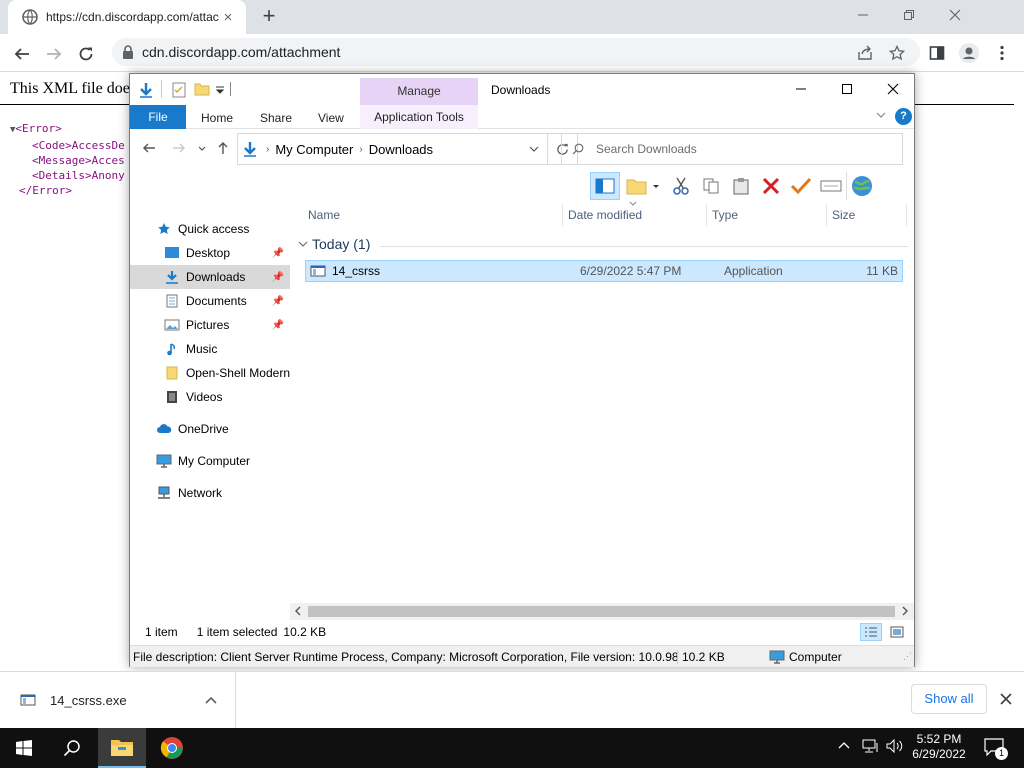 The width and height of the screenshot is (1024, 768). I want to click on tab-share: Share, so click(276, 118).